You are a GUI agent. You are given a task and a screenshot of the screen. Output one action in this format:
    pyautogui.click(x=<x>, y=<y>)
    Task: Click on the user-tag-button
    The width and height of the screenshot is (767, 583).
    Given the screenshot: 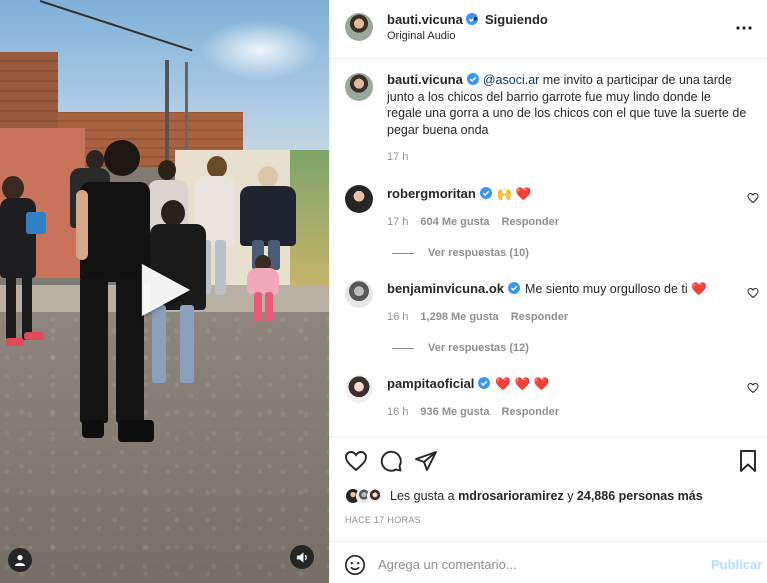 What is the action you would take?
    pyautogui.click(x=20, y=560)
    